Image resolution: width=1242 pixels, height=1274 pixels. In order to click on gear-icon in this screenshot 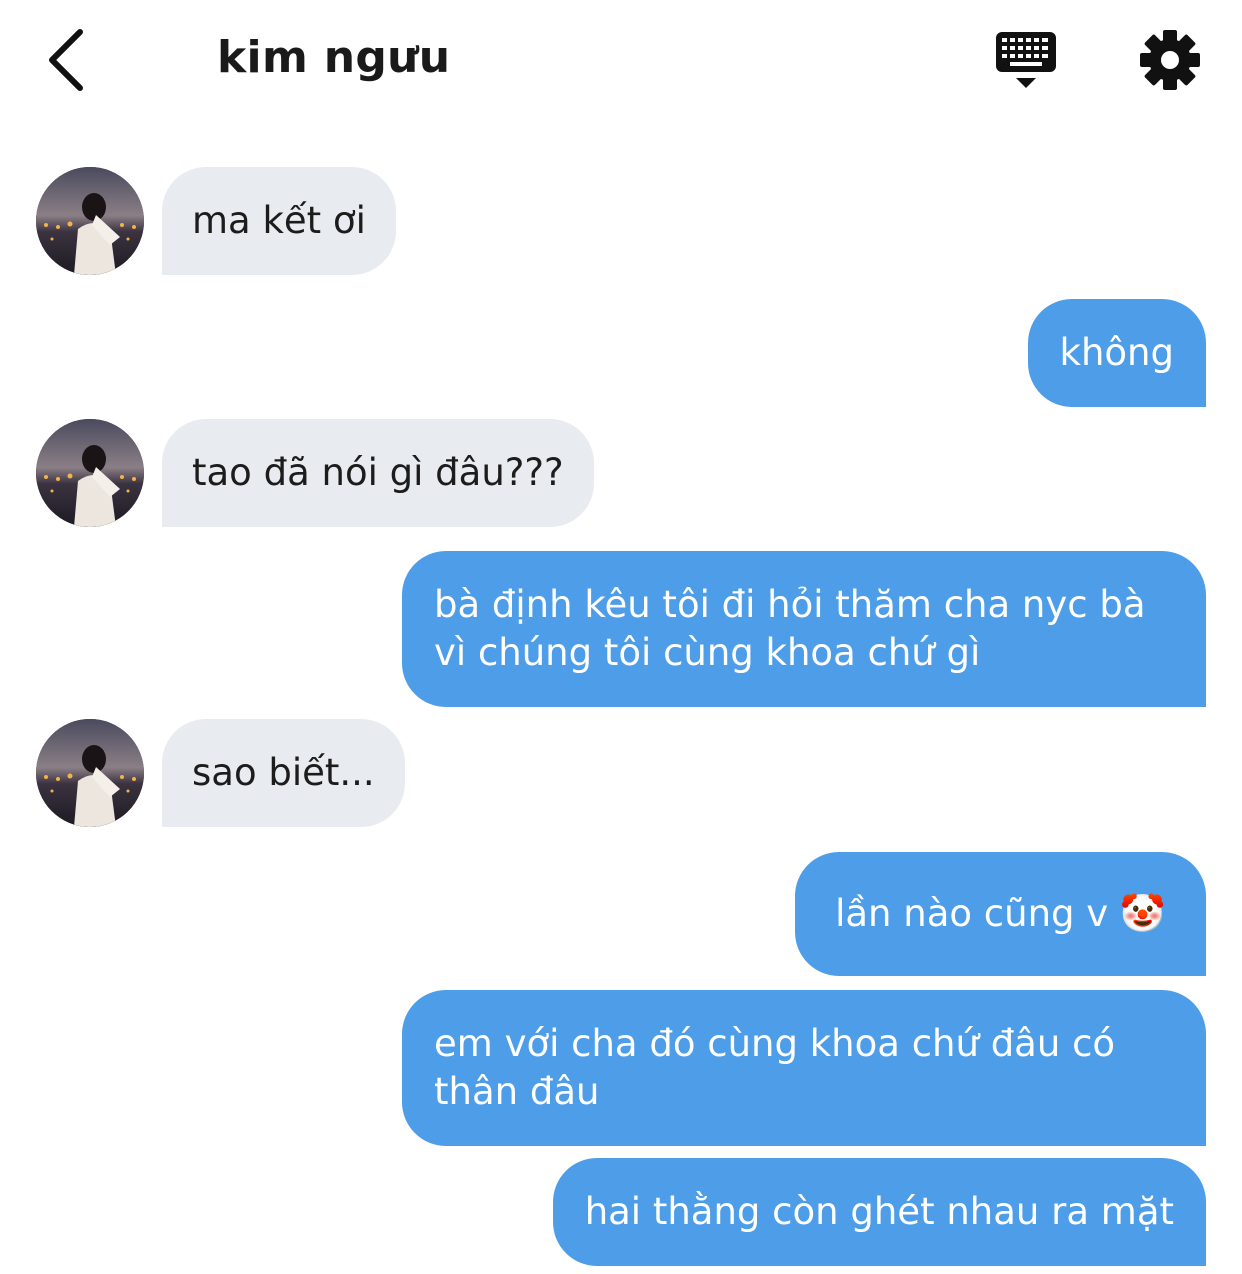, I will do `click(1170, 60)`.